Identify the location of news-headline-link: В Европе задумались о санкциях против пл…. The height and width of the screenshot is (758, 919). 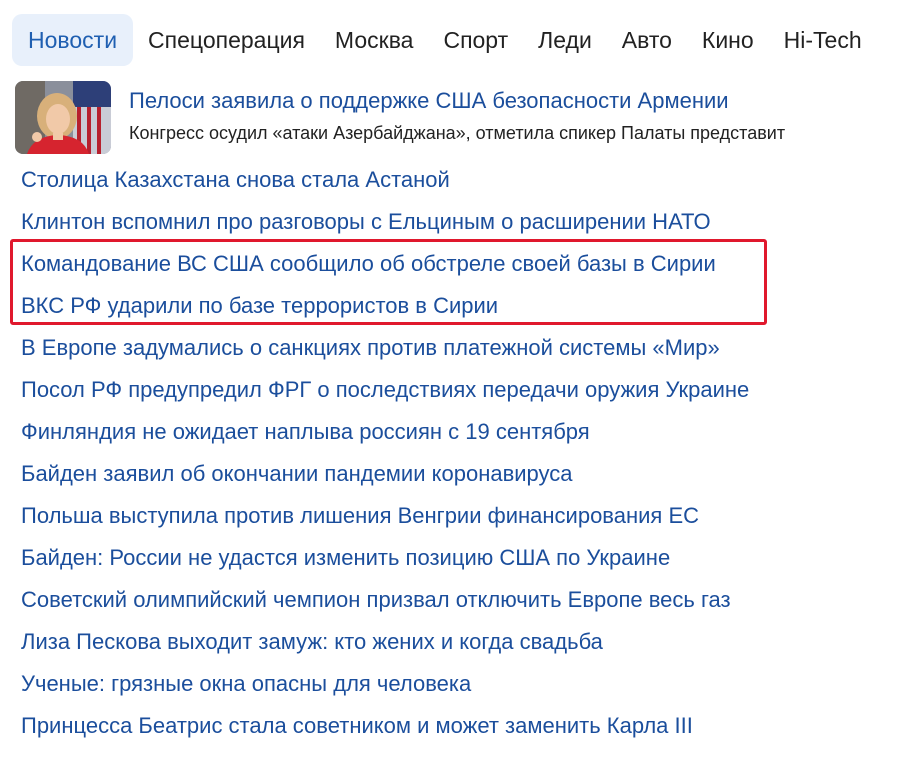
(461, 348).